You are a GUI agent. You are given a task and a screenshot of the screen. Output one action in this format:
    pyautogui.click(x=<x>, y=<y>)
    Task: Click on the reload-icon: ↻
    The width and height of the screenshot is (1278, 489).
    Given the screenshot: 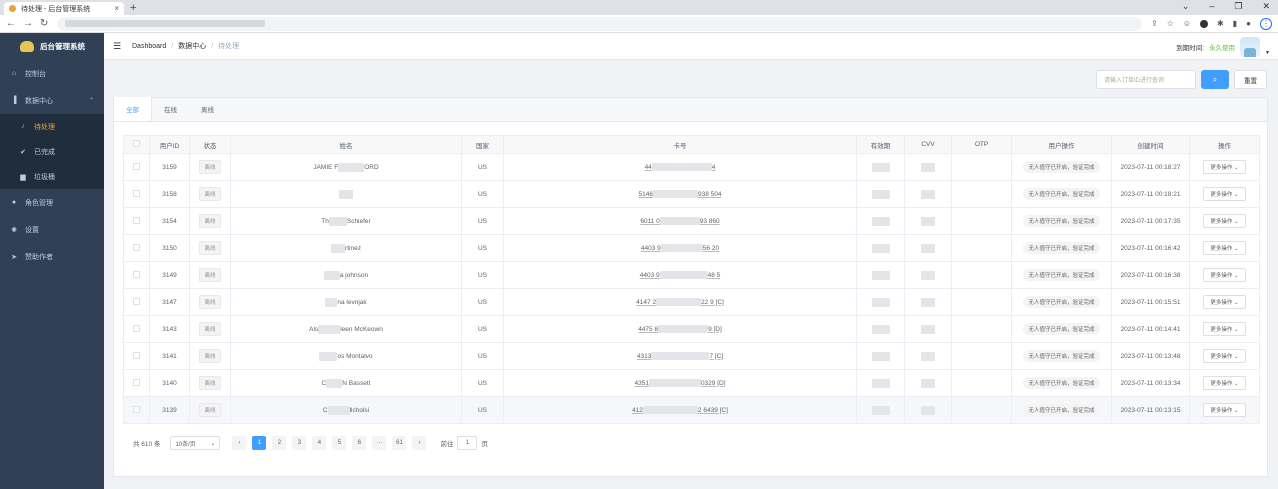 What is the action you would take?
    pyautogui.click(x=44, y=23)
    